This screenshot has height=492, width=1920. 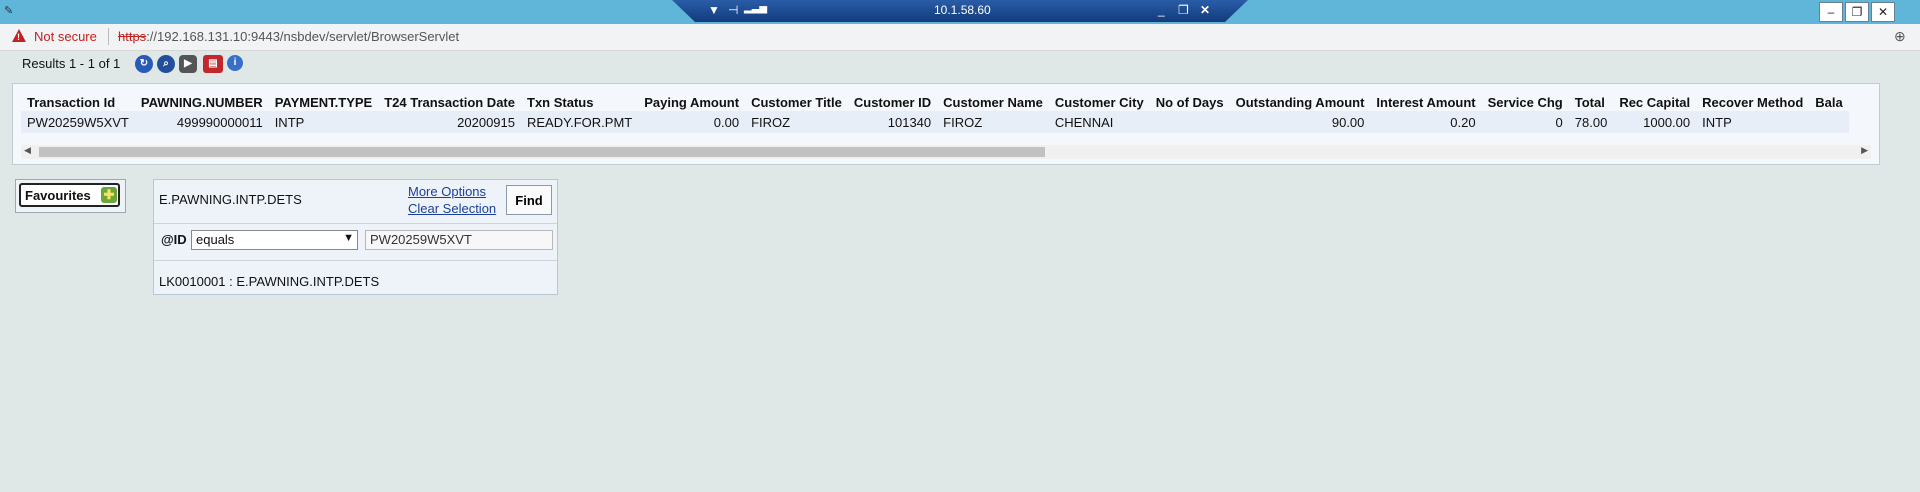 What do you see at coordinates (691, 102) in the screenshot?
I see `column-header: Paying Amount` at bounding box center [691, 102].